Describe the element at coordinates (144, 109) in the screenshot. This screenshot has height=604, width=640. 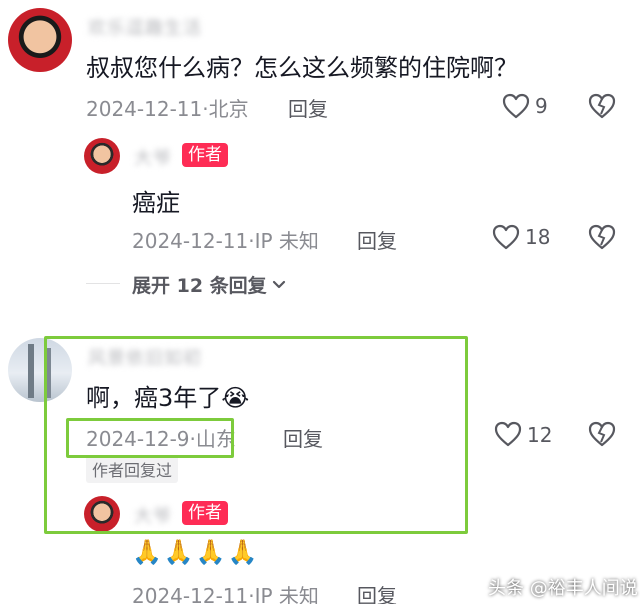
I see `comment-date: 2024-12-11` at that location.